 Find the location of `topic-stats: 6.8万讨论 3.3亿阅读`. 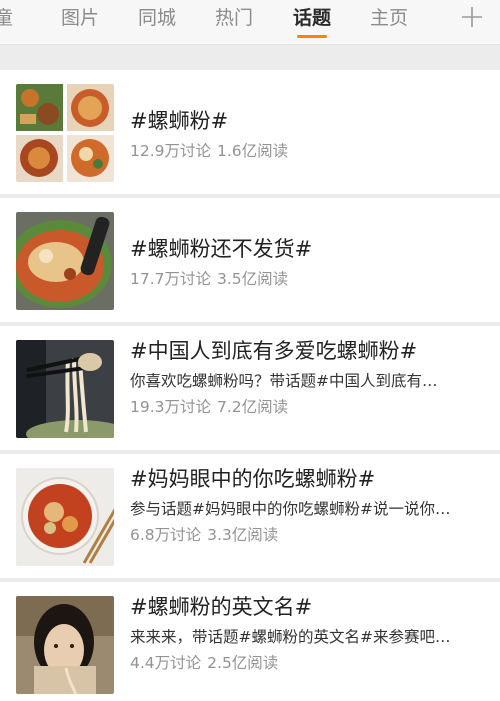

topic-stats: 6.8万讨论 3.3亿阅读 is located at coordinates (204, 535).